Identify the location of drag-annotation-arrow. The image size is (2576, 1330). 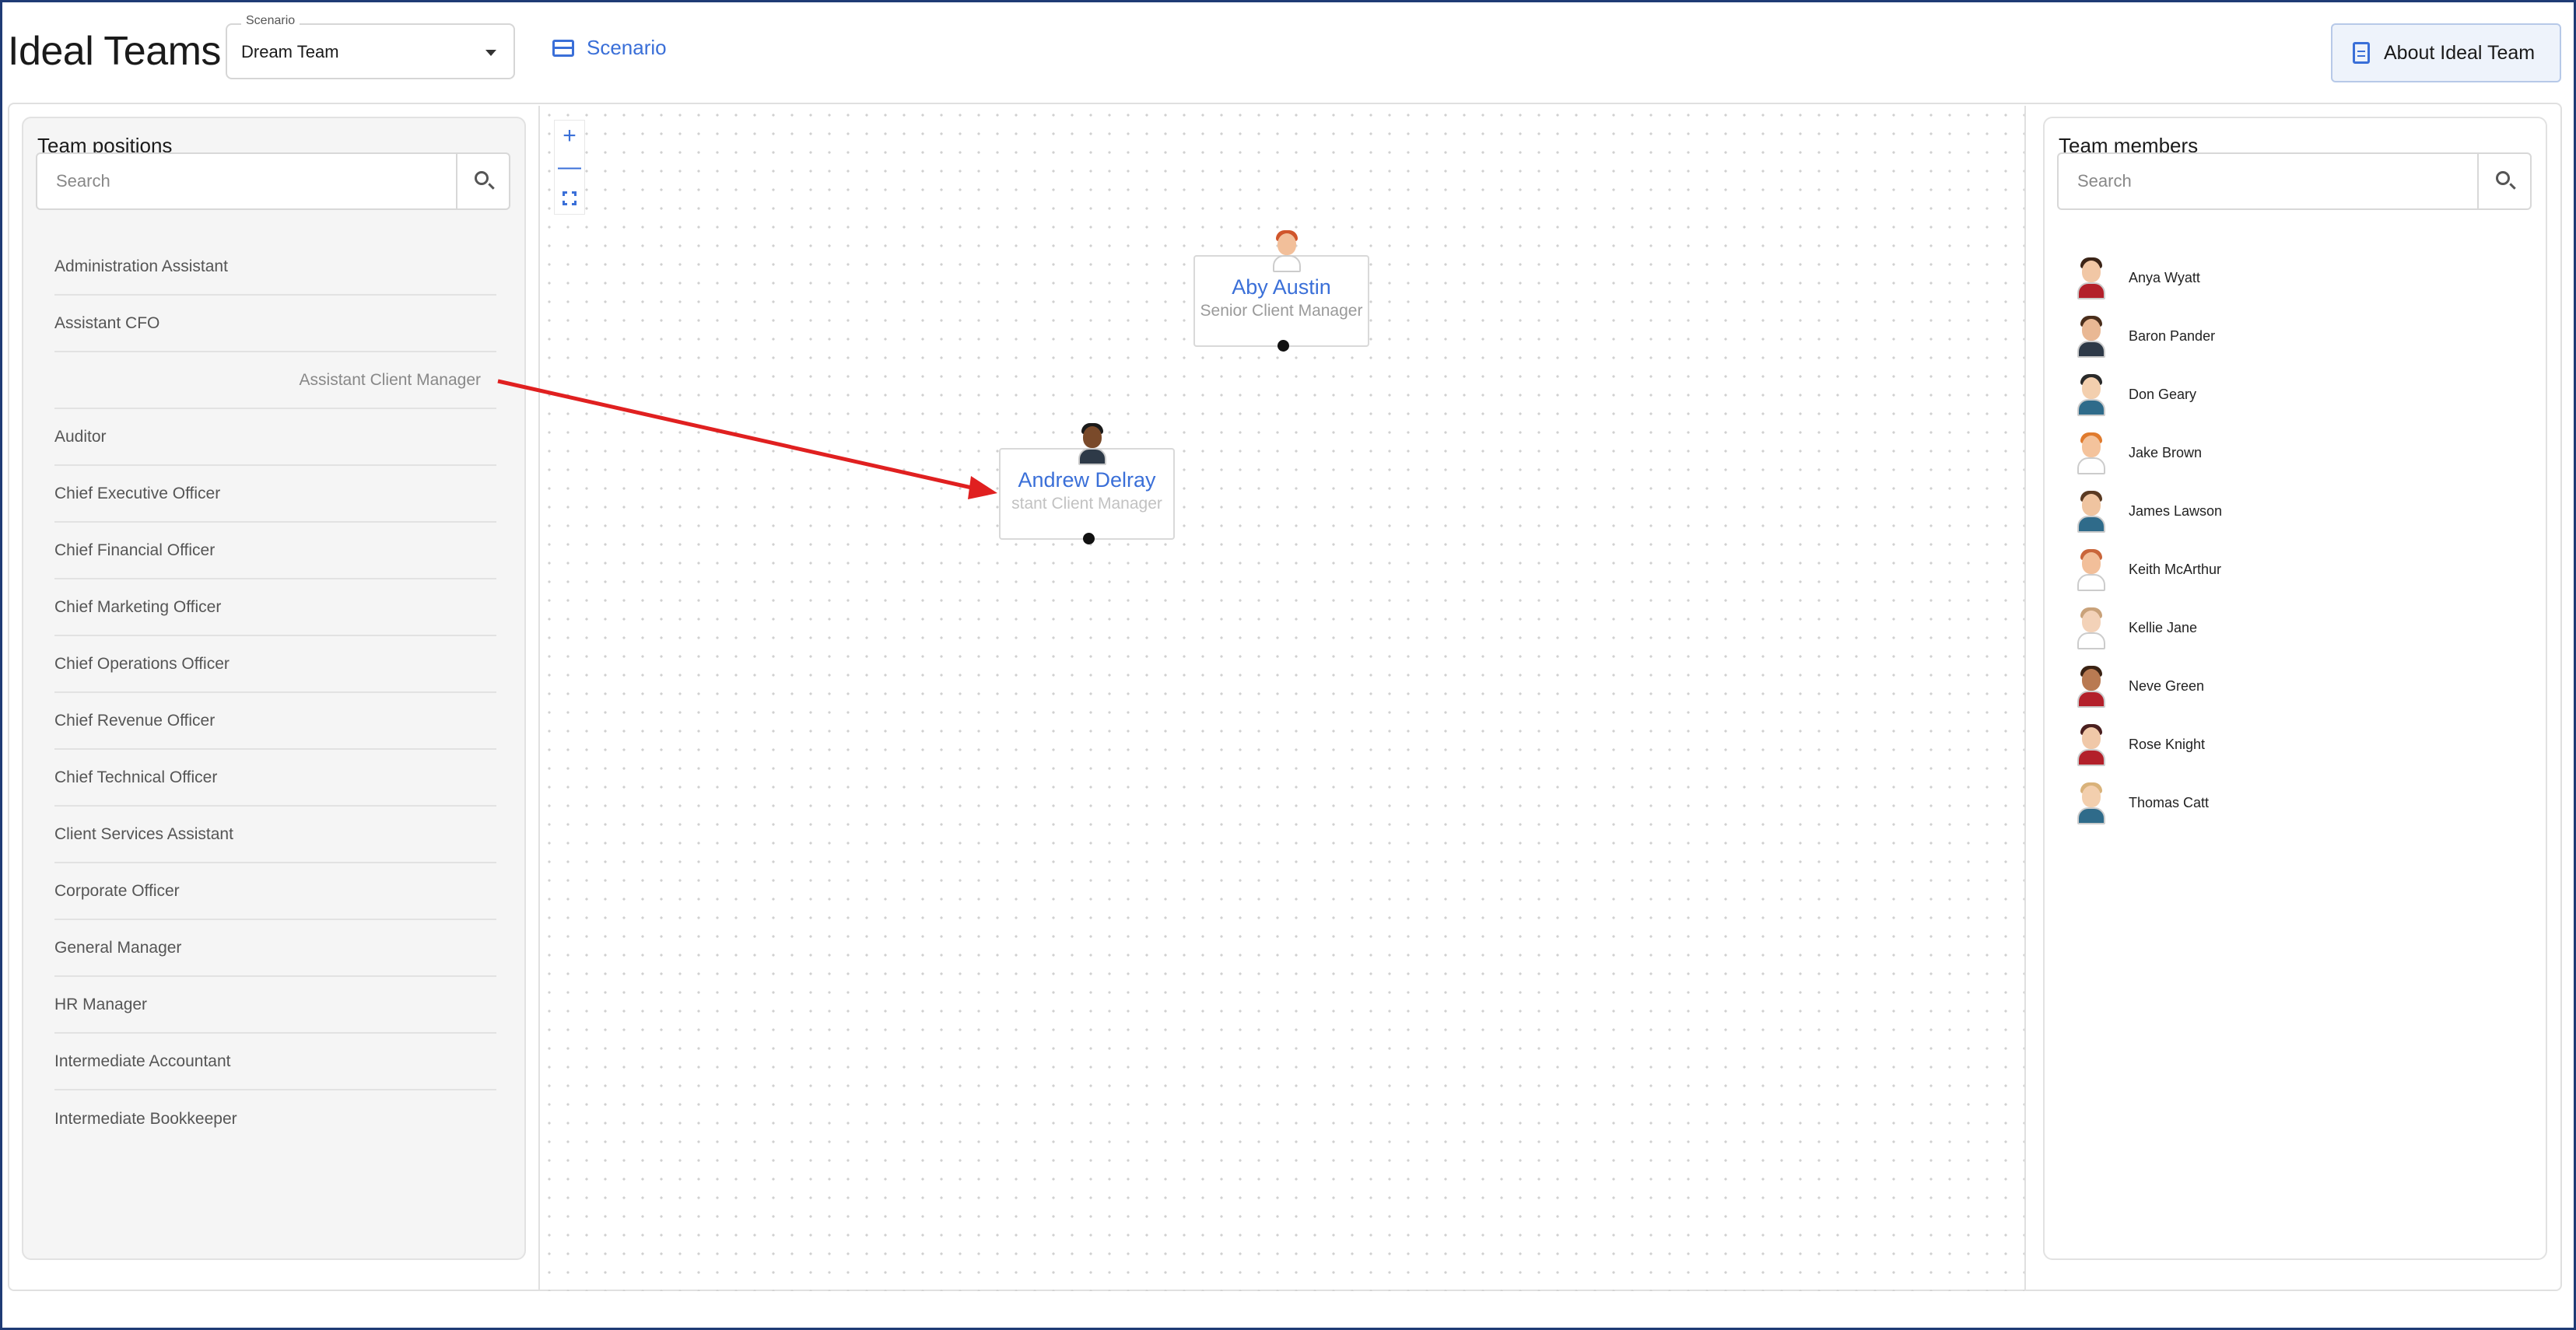
(747, 439).